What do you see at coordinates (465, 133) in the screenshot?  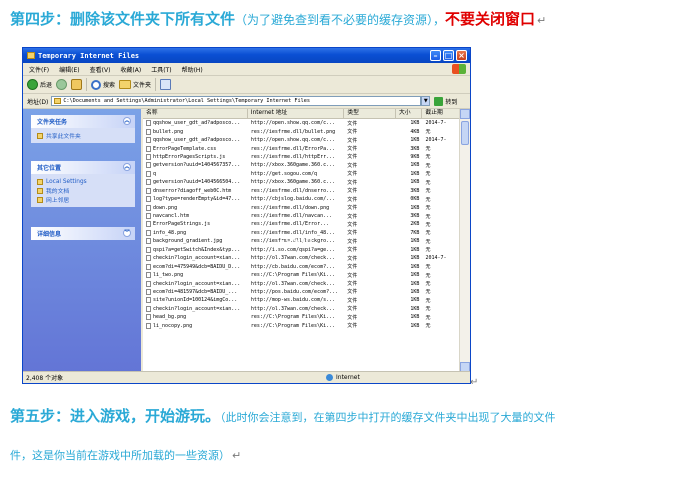 I see `scroll-thumb` at bounding box center [465, 133].